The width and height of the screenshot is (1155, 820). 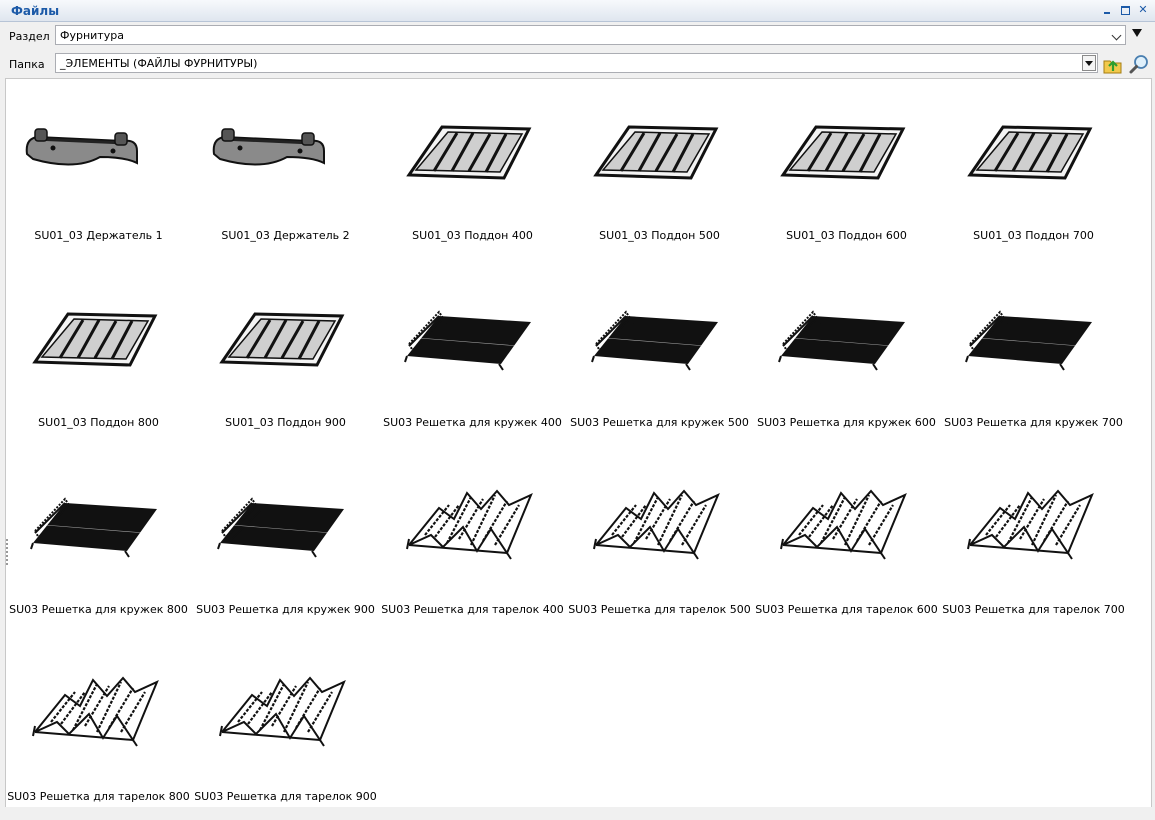 I want to click on file-label: SU03 Решетка для кружек 800, so click(x=98, y=609).